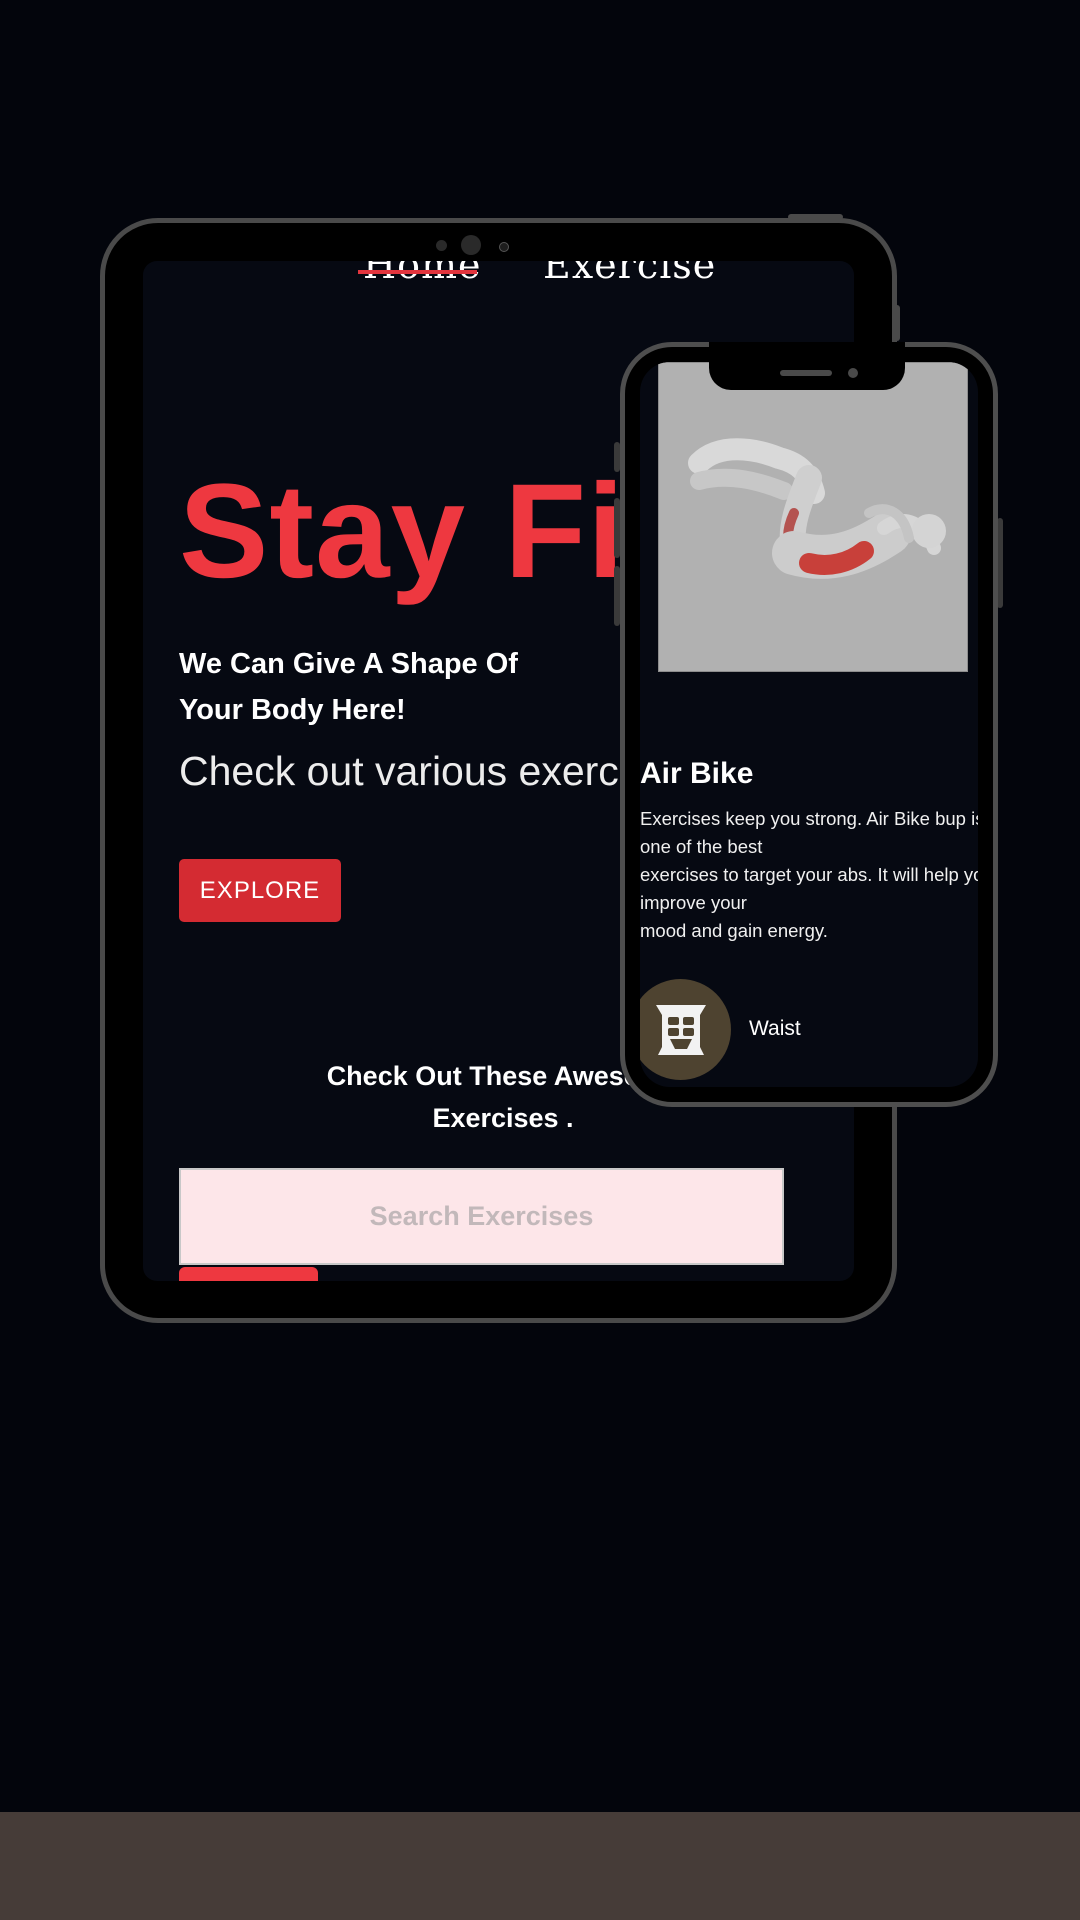 The height and width of the screenshot is (1920, 1080). Describe the element at coordinates (680, 1029) in the screenshot. I see `waist-abs-icon` at that location.